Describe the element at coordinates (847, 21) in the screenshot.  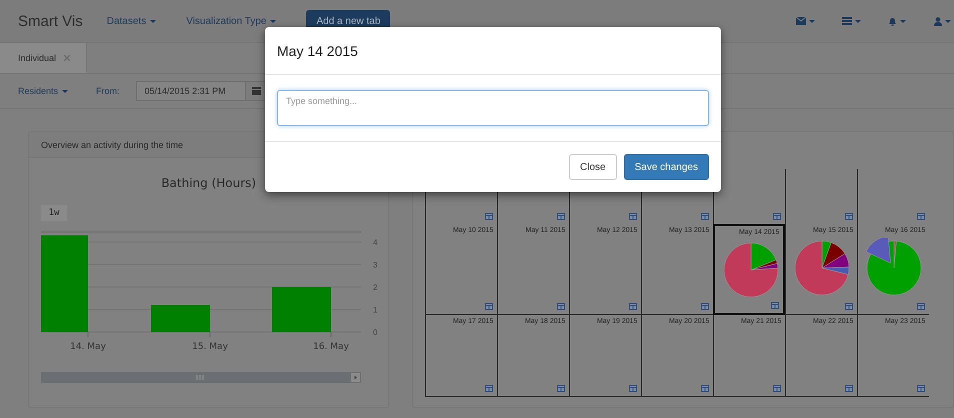
I see `list-icon` at that location.